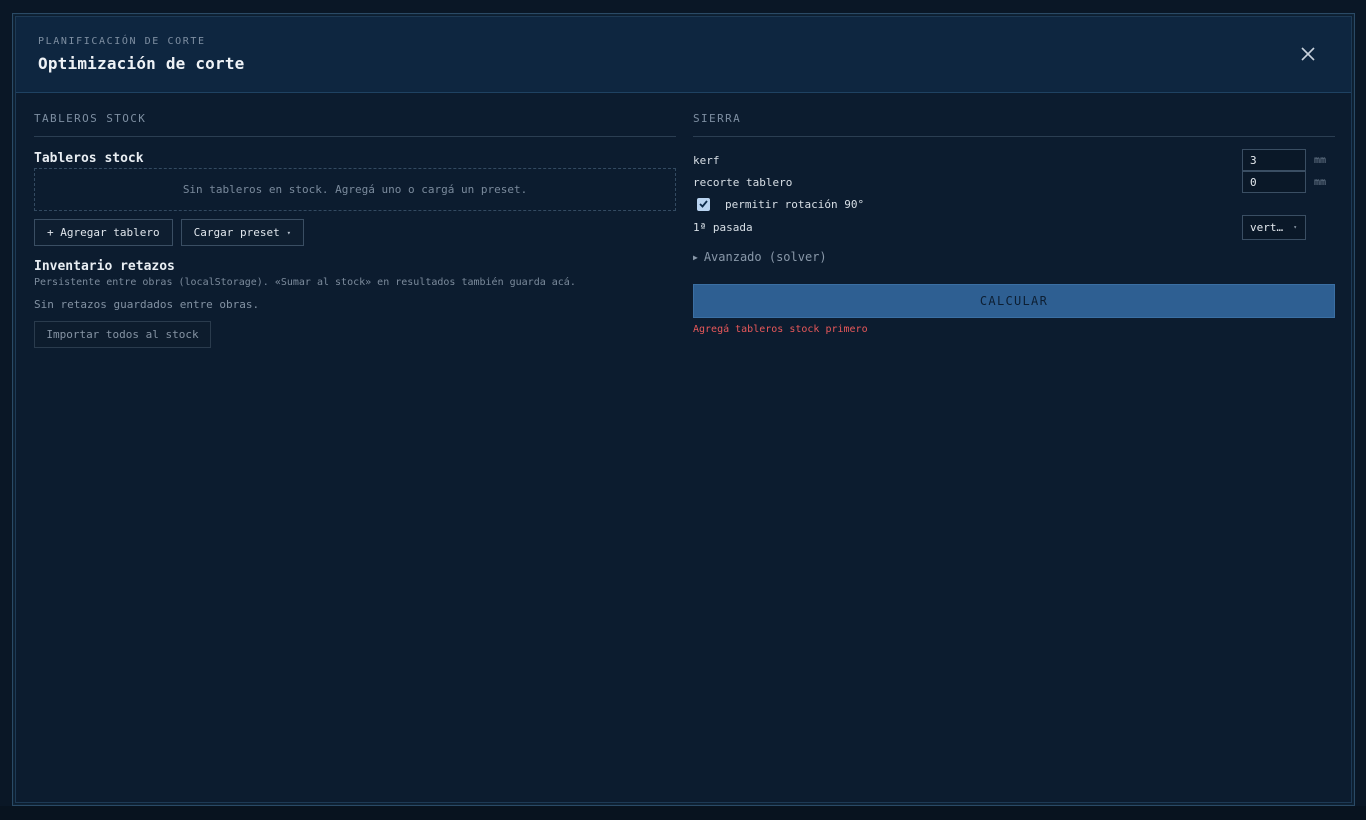 Image resolution: width=1366 pixels, height=820 pixels. What do you see at coordinates (1014, 160) in the screenshot?
I see `kerf-row: kerf 3 mm` at bounding box center [1014, 160].